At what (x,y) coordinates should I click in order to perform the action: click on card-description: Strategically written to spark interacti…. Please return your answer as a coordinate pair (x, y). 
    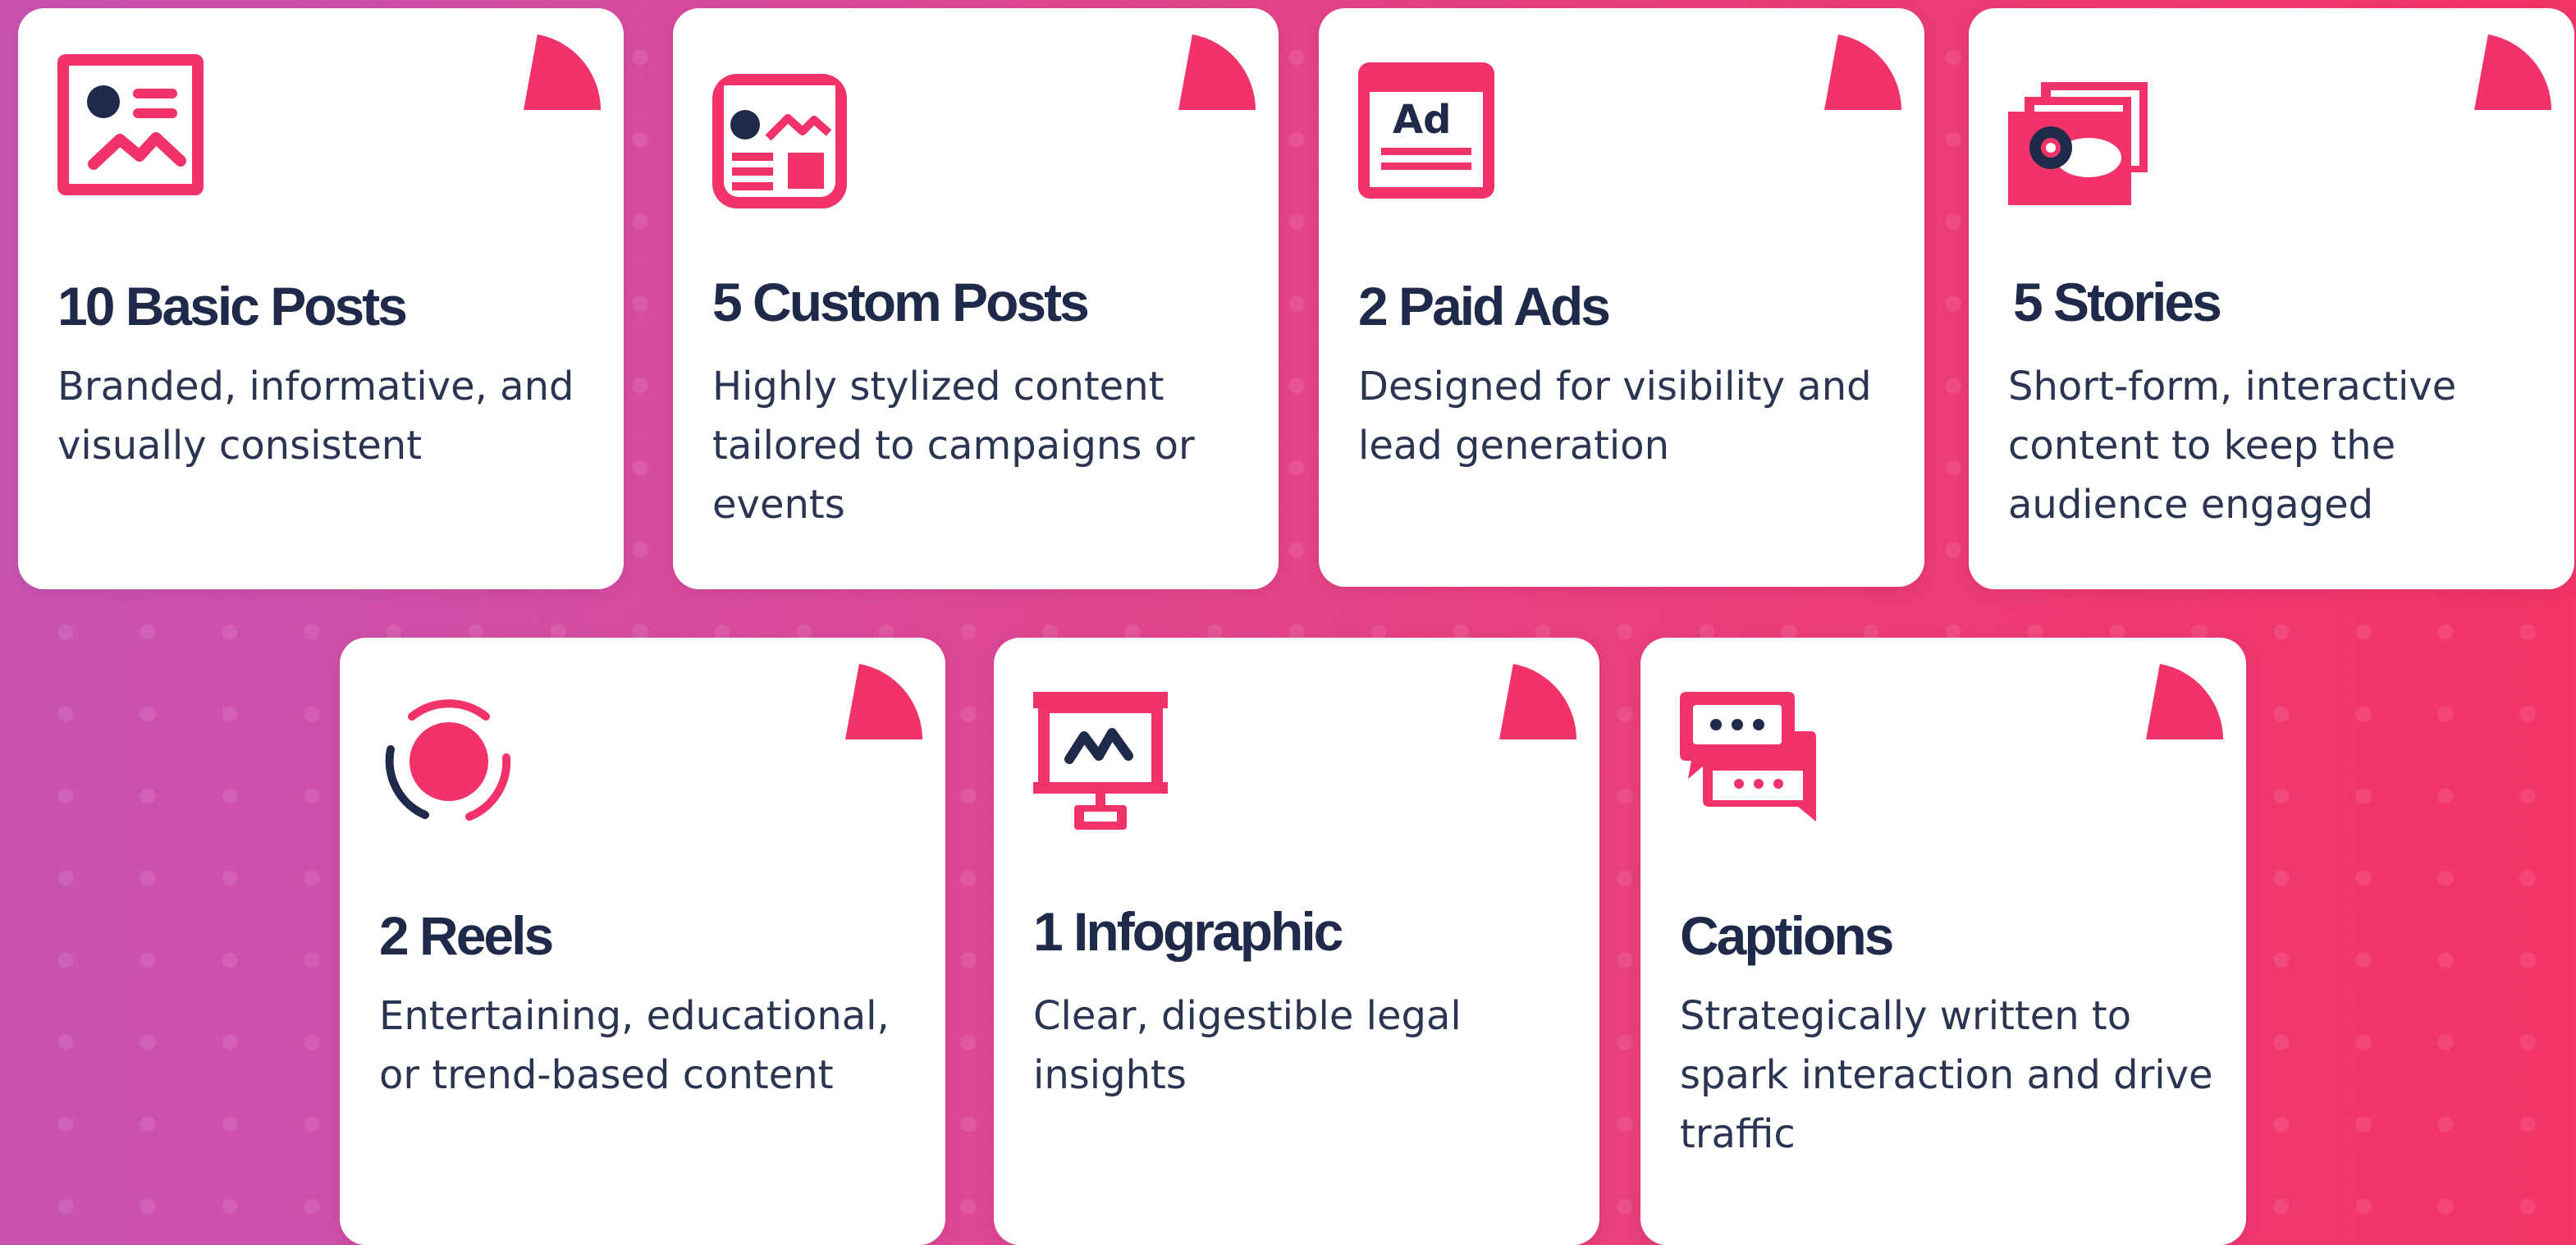
    Looking at the image, I should click on (1946, 1075).